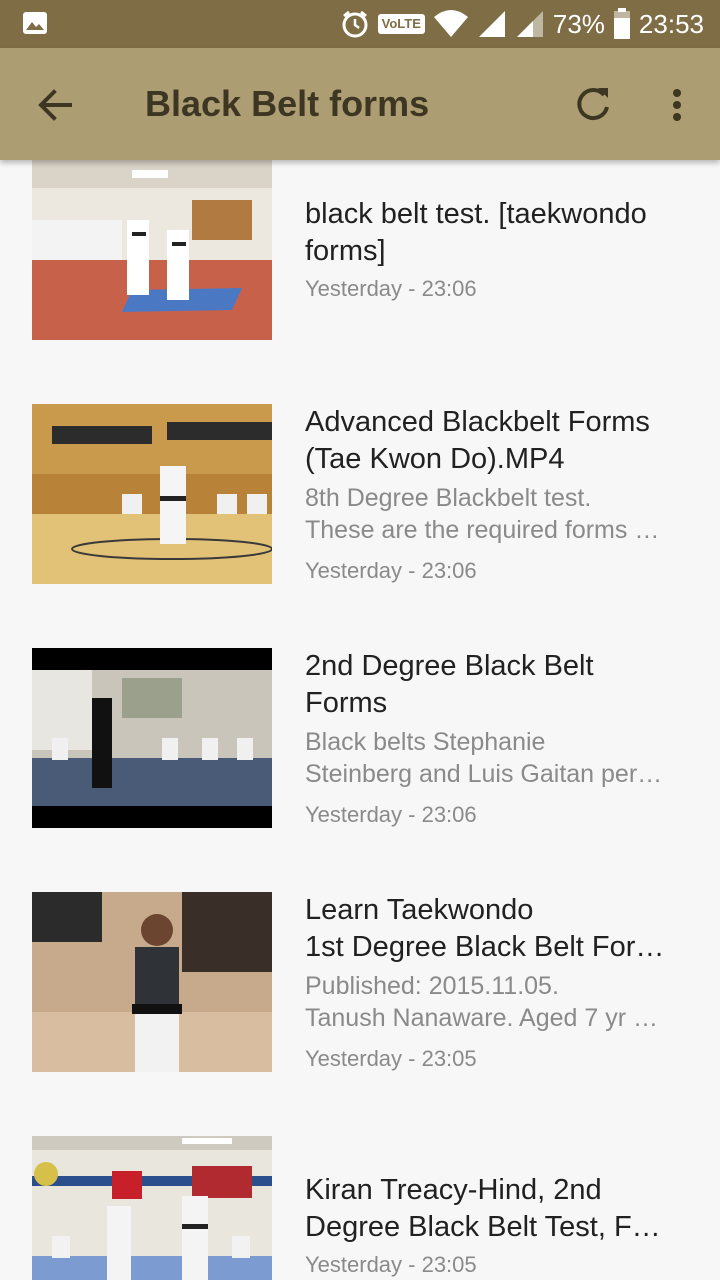 The image size is (720, 1280). What do you see at coordinates (355, 24) in the screenshot?
I see `alarm-icon` at bounding box center [355, 24].